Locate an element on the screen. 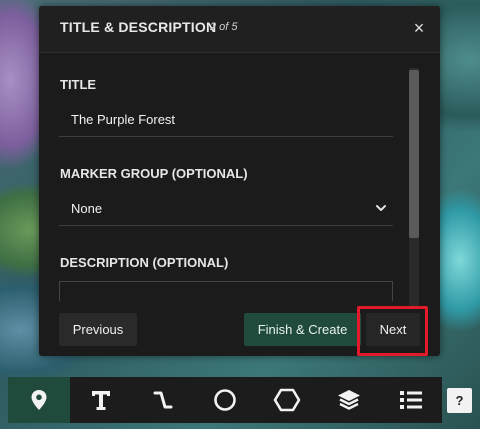  drawing-toolbar is located at coordinates (225, 400).